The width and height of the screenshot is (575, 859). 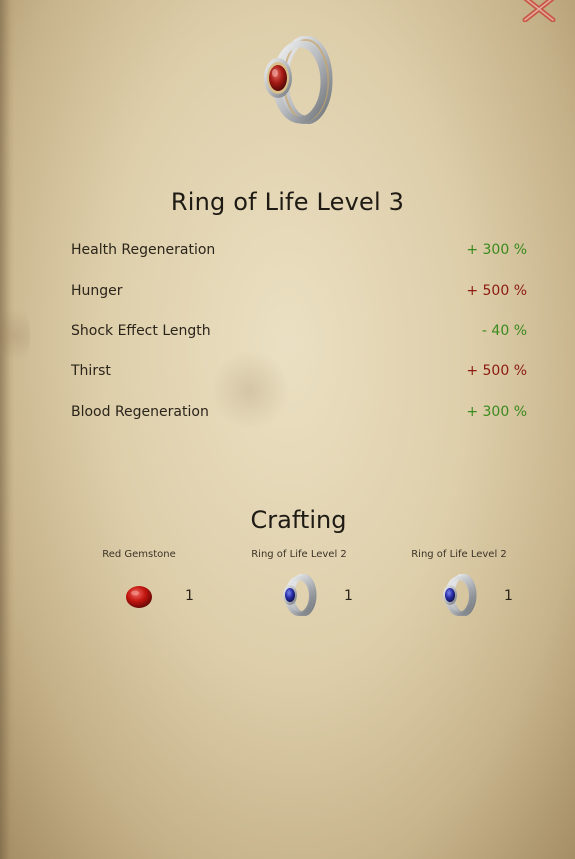 I want to click on red-gemstone-icon, so click(x=139, y=595).